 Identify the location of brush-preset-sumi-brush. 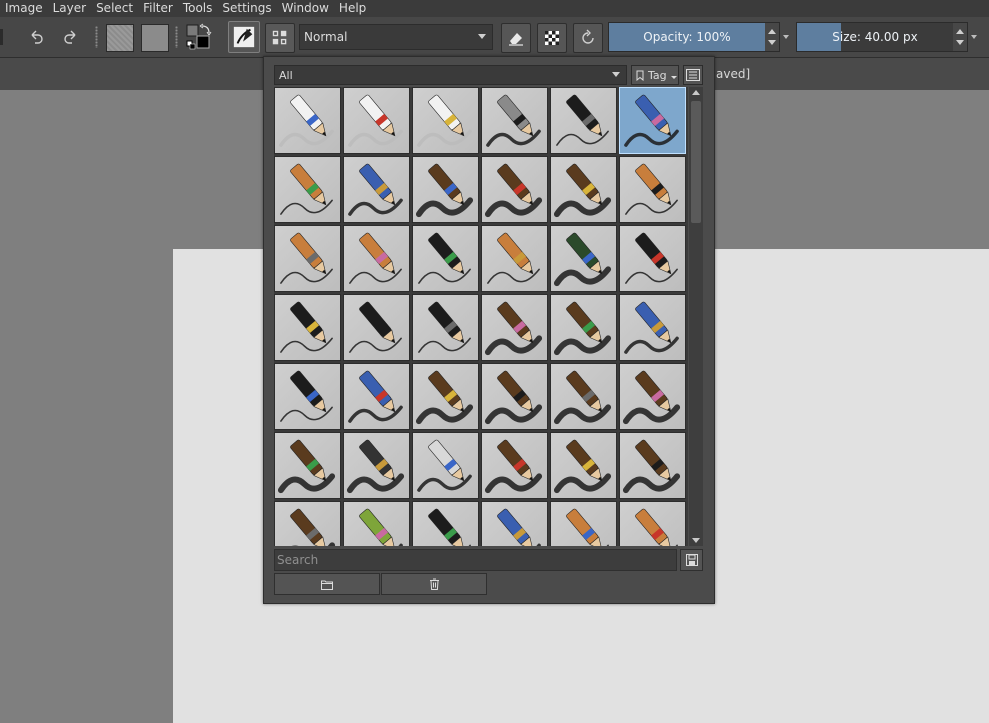
(514, 327).